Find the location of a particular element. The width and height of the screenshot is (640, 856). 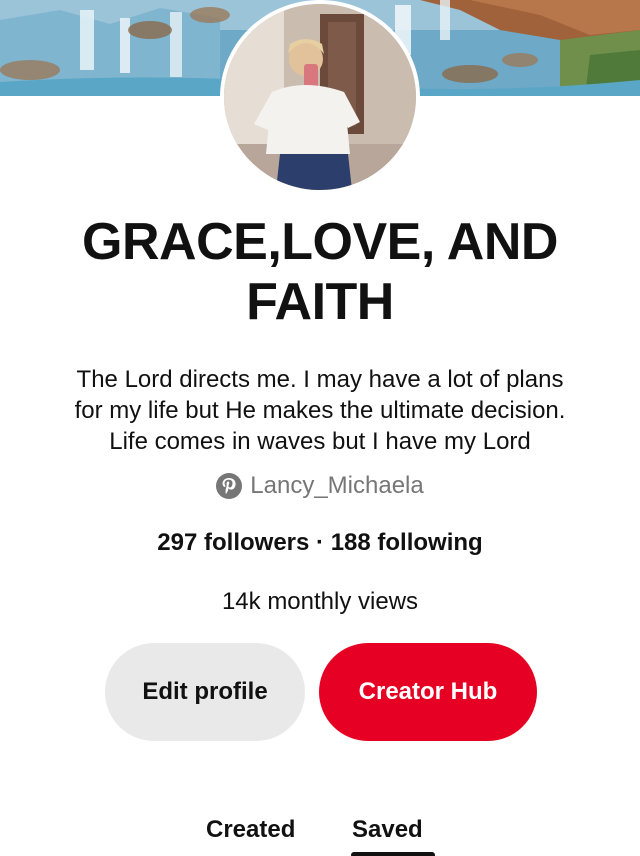

pinterest-icon is located at coordinates (229, 486).